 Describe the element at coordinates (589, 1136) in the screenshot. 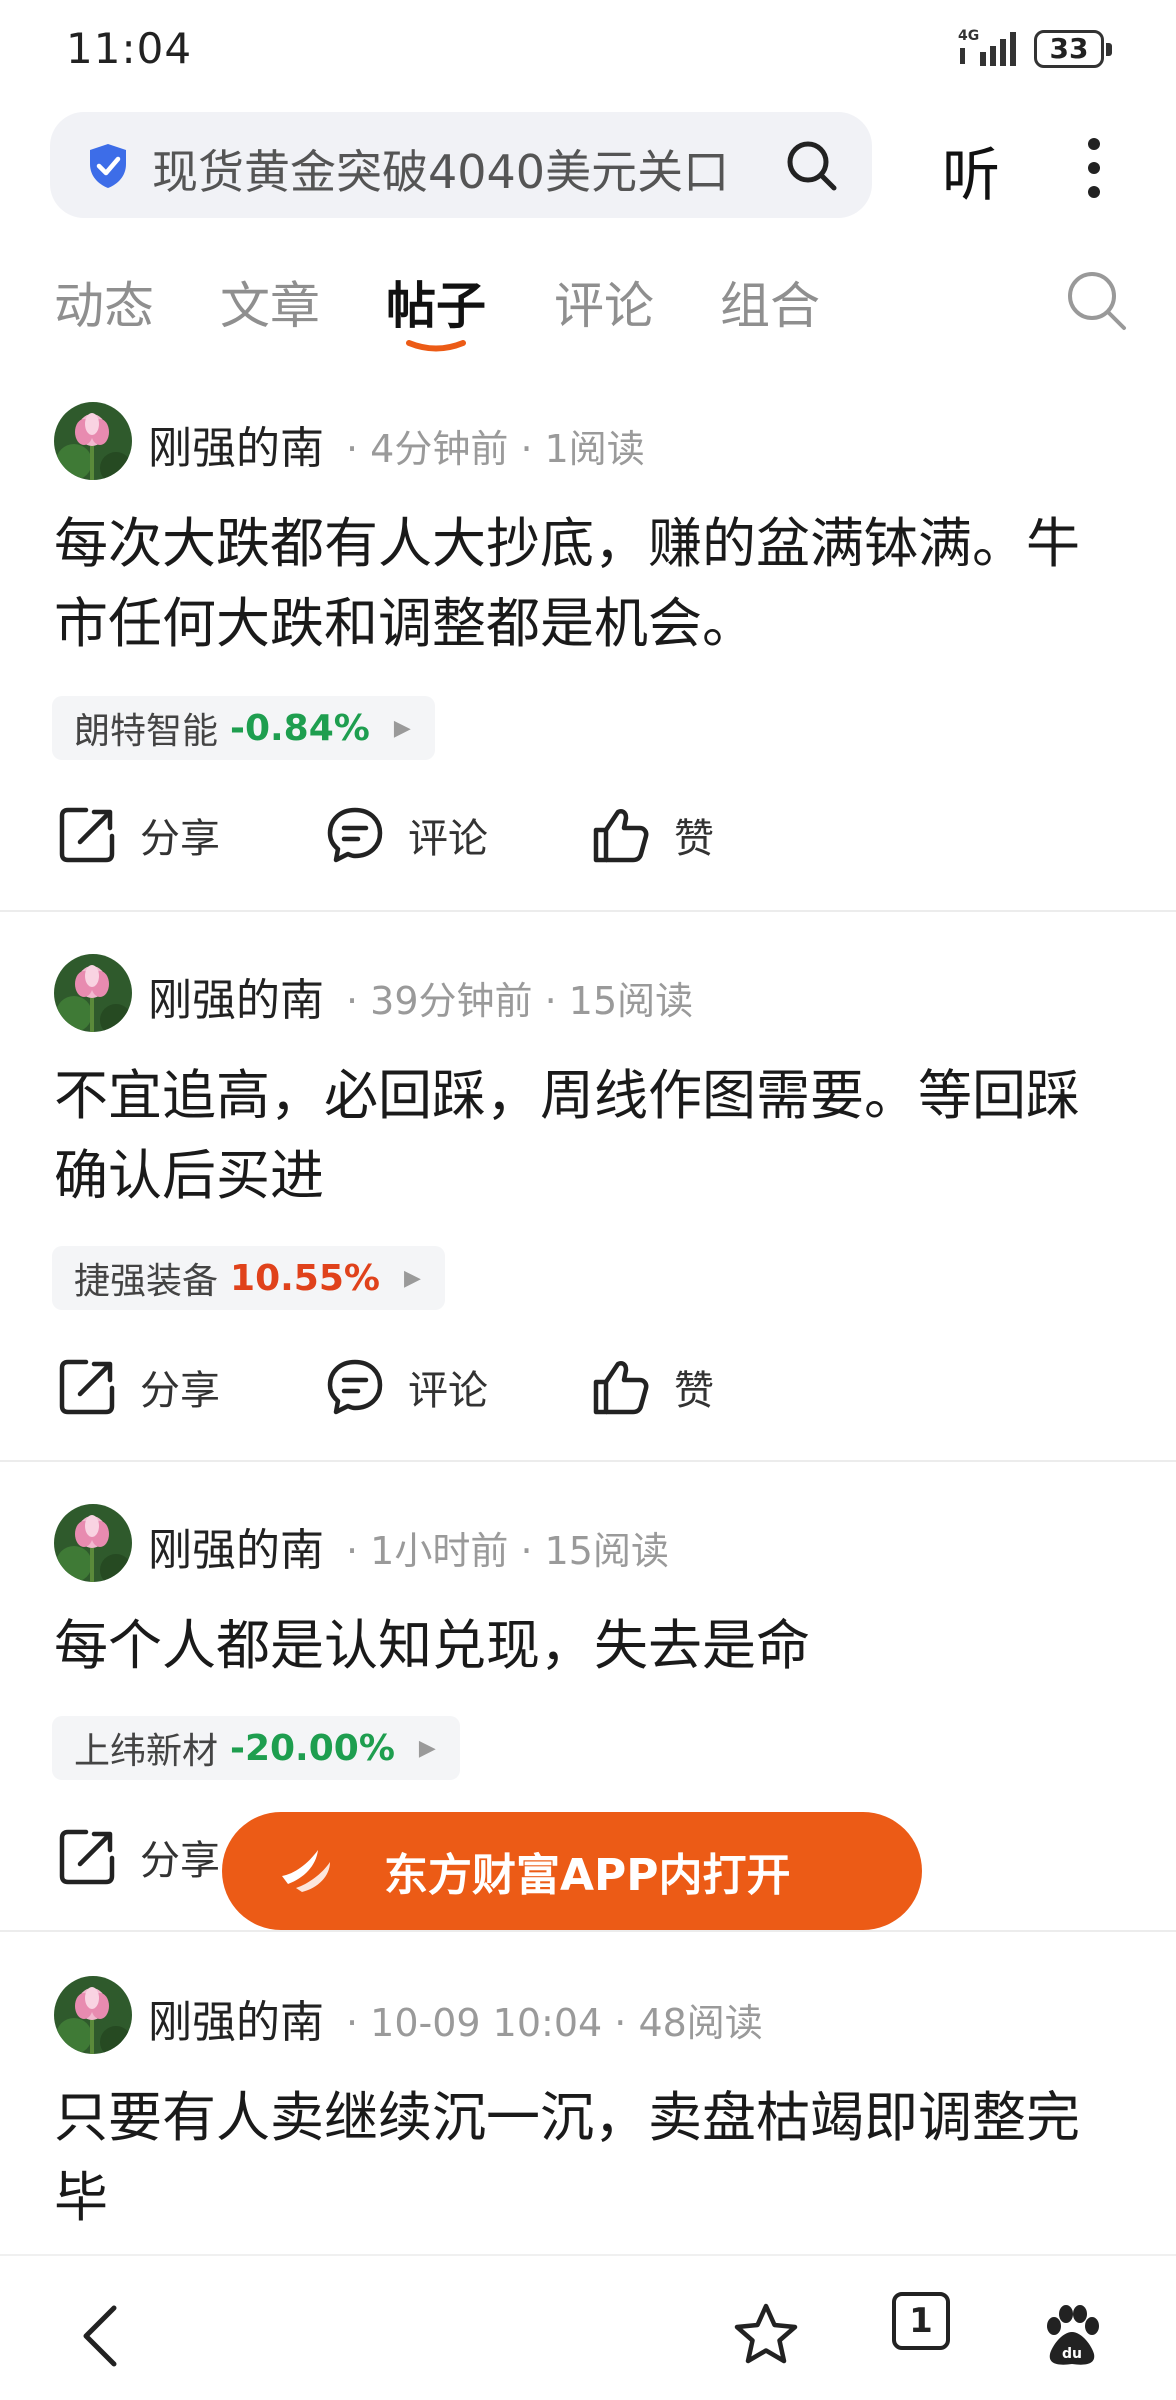

I see `post-text: 不宜追高，必回踩，周线作图需要。等回踩确认后买进` at that location.